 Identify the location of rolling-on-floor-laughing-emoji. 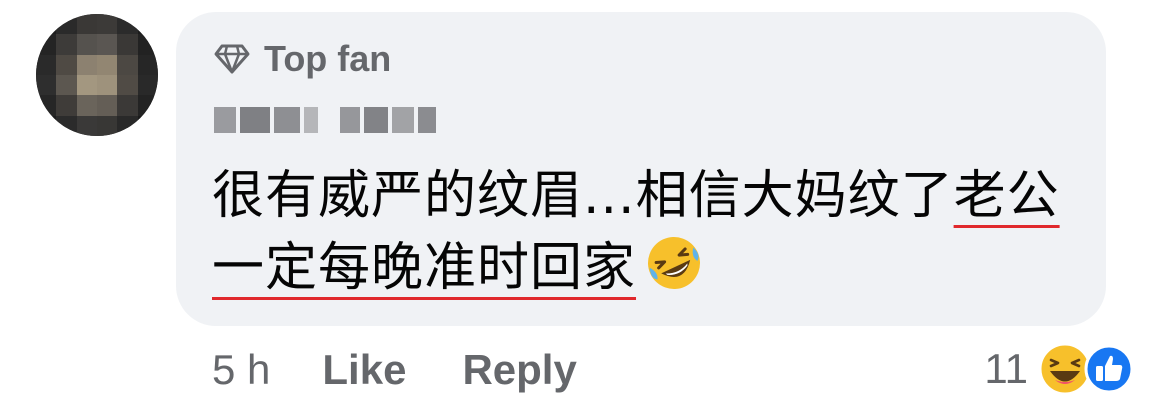
(674, 263).